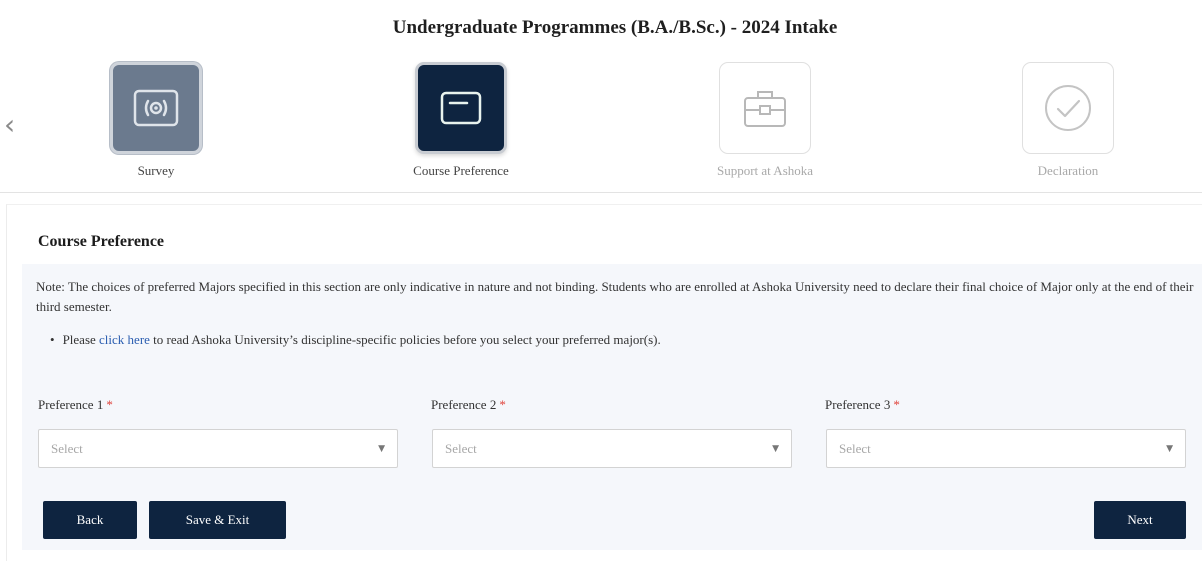 The height and width of the screenshot is (561, 1202). I want to click on window-icon, so click(461, 108).